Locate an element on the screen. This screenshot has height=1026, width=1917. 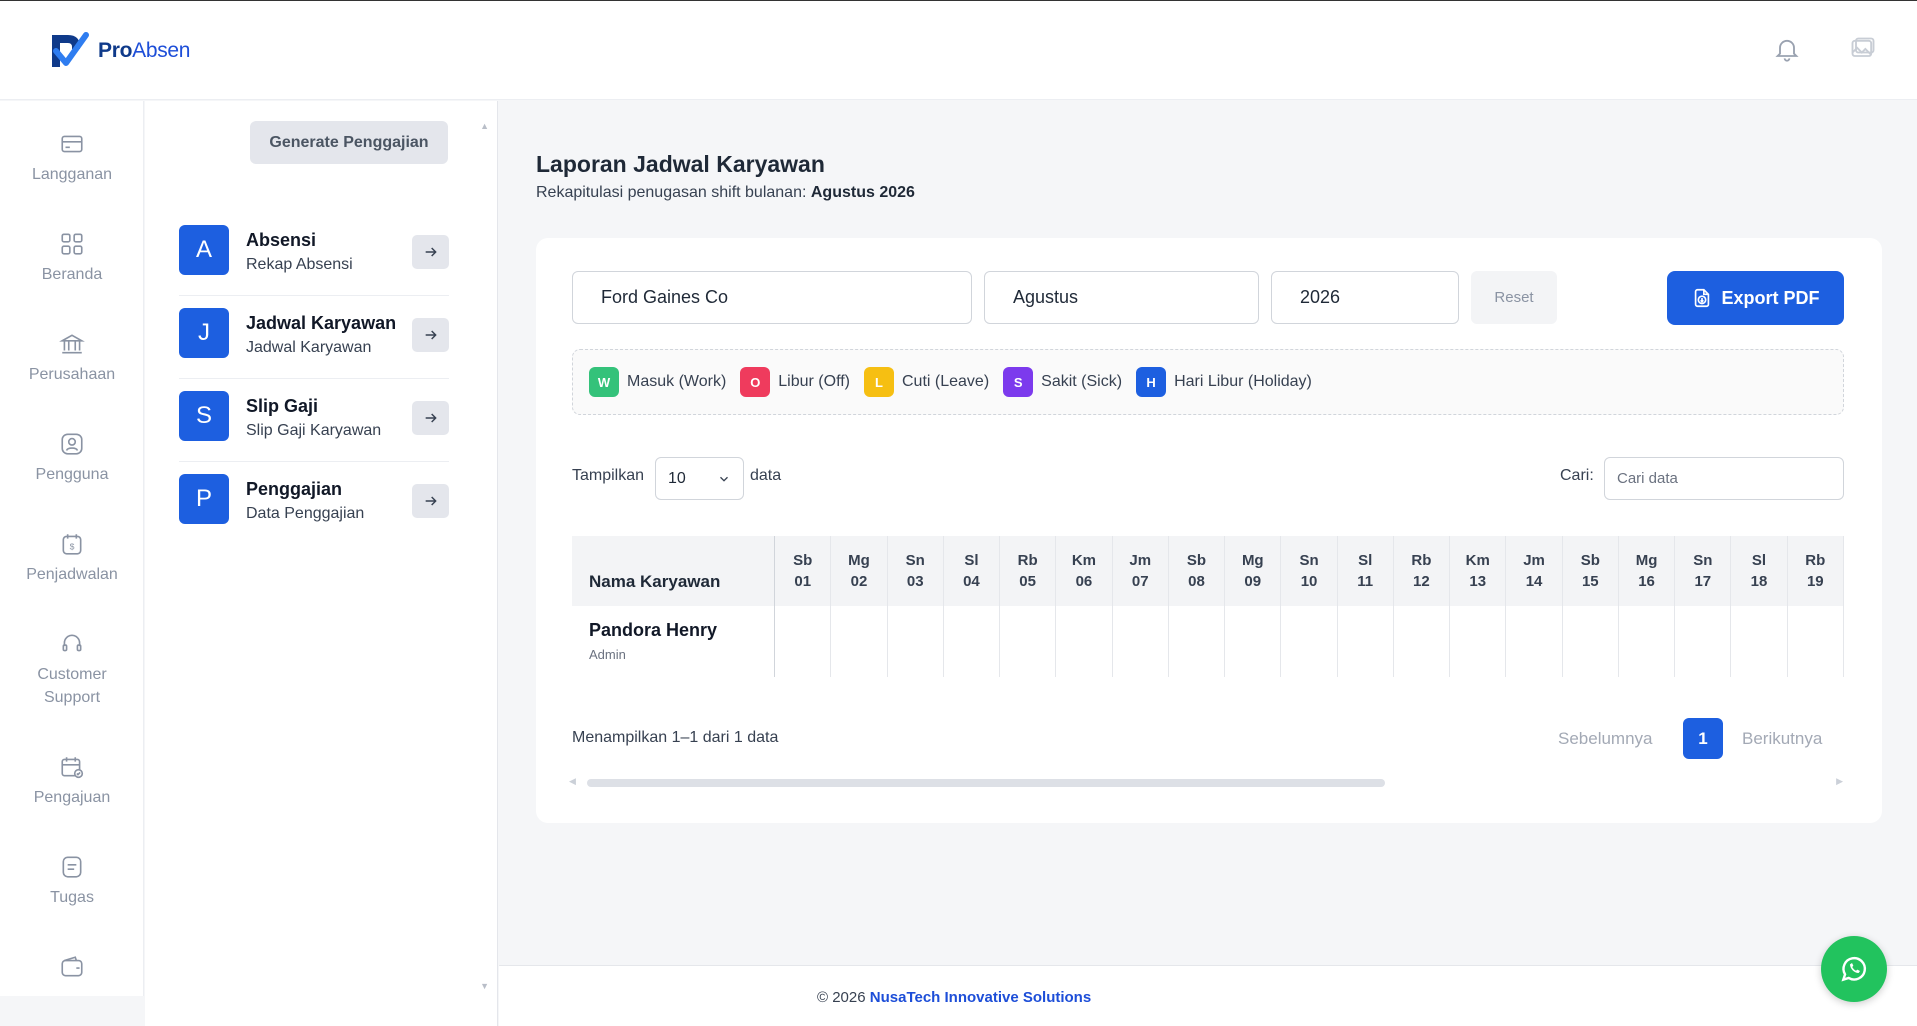
whatsapp-button is located at coordinates (1854, 969).